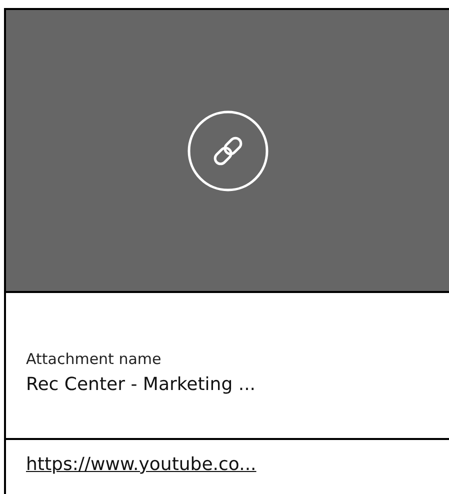  I want to click on field-label: Attachment name, so click(94, 359).